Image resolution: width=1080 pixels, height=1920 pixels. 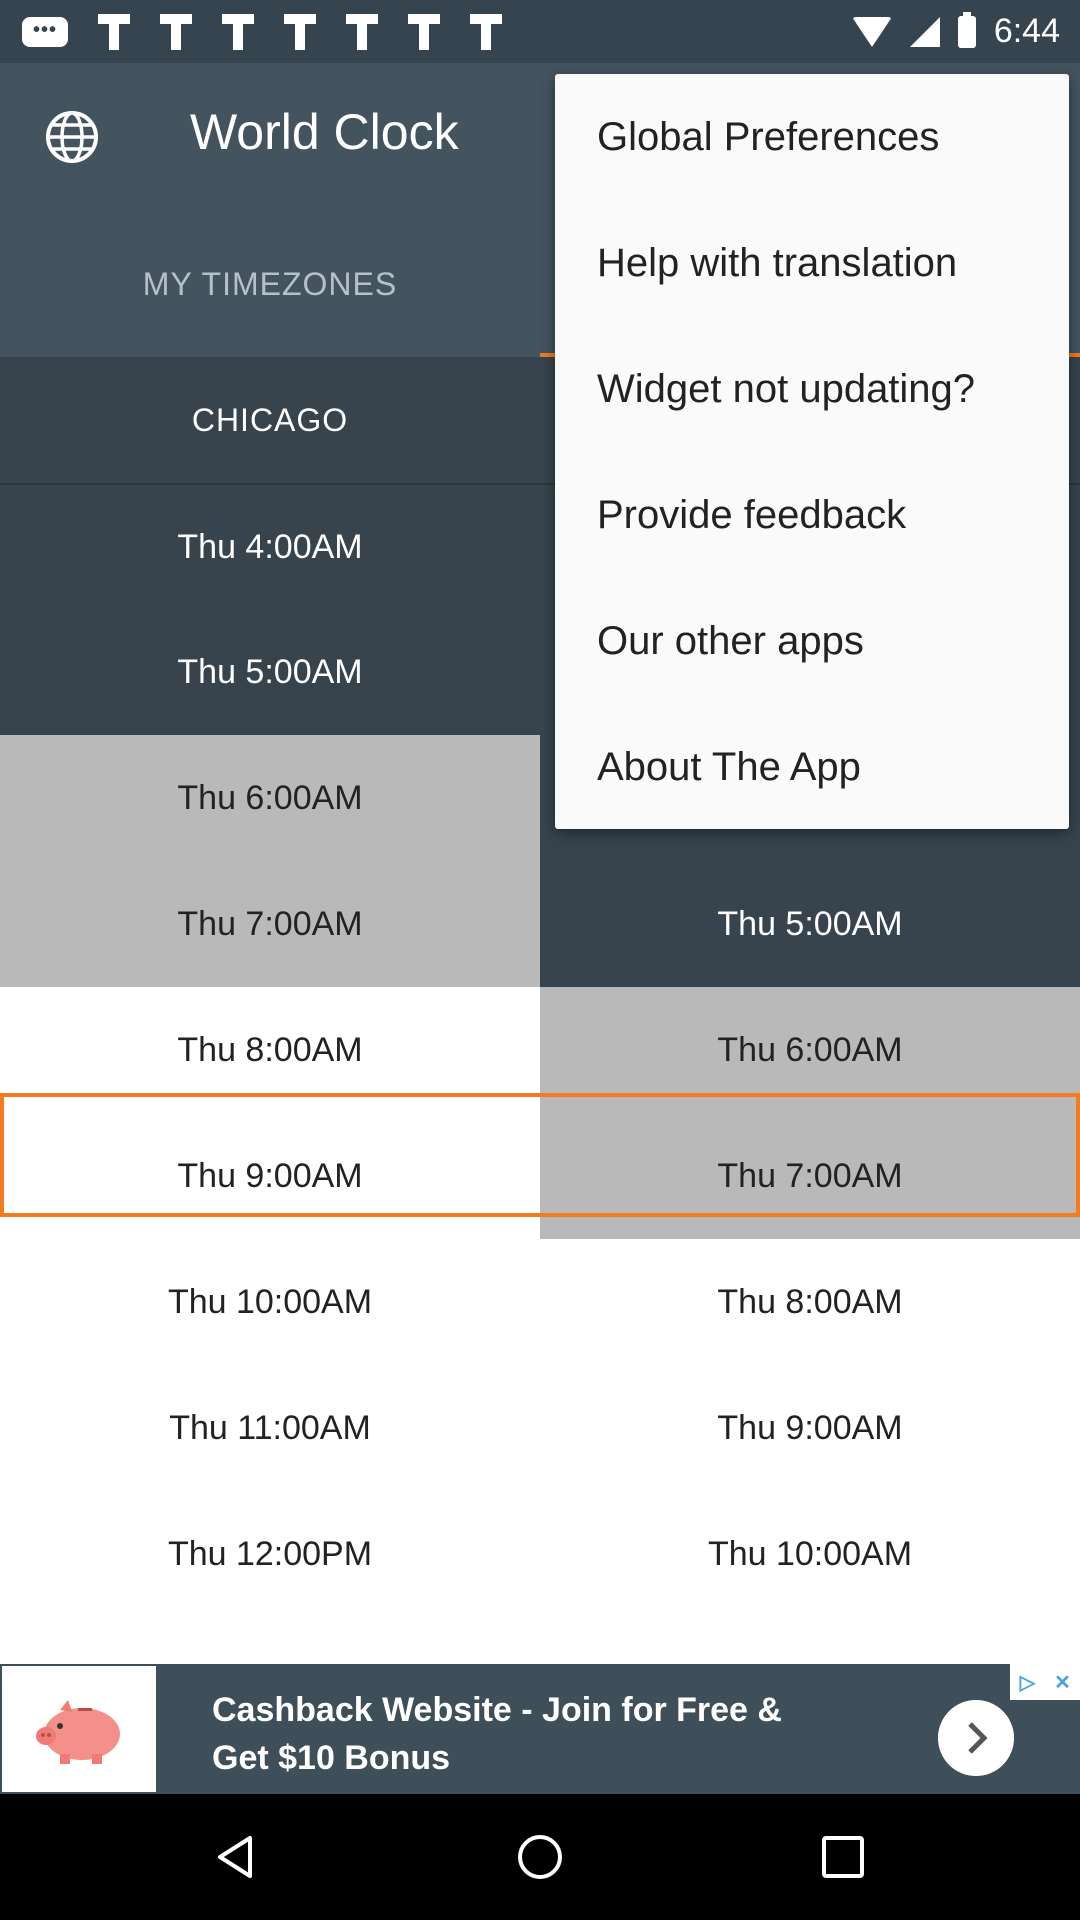 I want to click on chevron-right-icon, so click(x=976, y=1738).